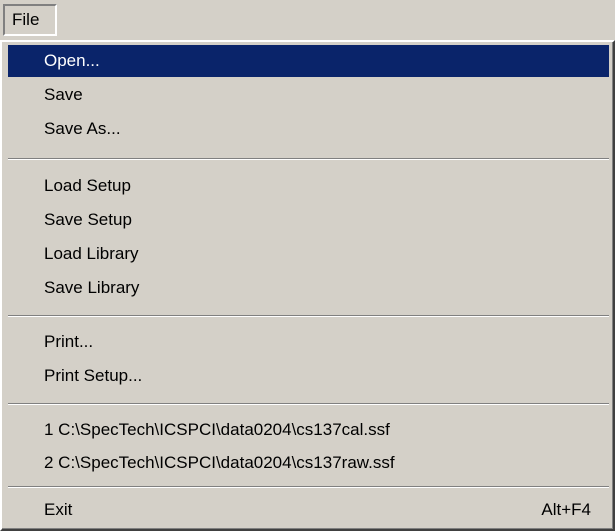  What do you see at coordinates (87, 185) in the screenshot?
I see `menu-item-load-setup-label: Load Setup` at bounding box center [87, 185].